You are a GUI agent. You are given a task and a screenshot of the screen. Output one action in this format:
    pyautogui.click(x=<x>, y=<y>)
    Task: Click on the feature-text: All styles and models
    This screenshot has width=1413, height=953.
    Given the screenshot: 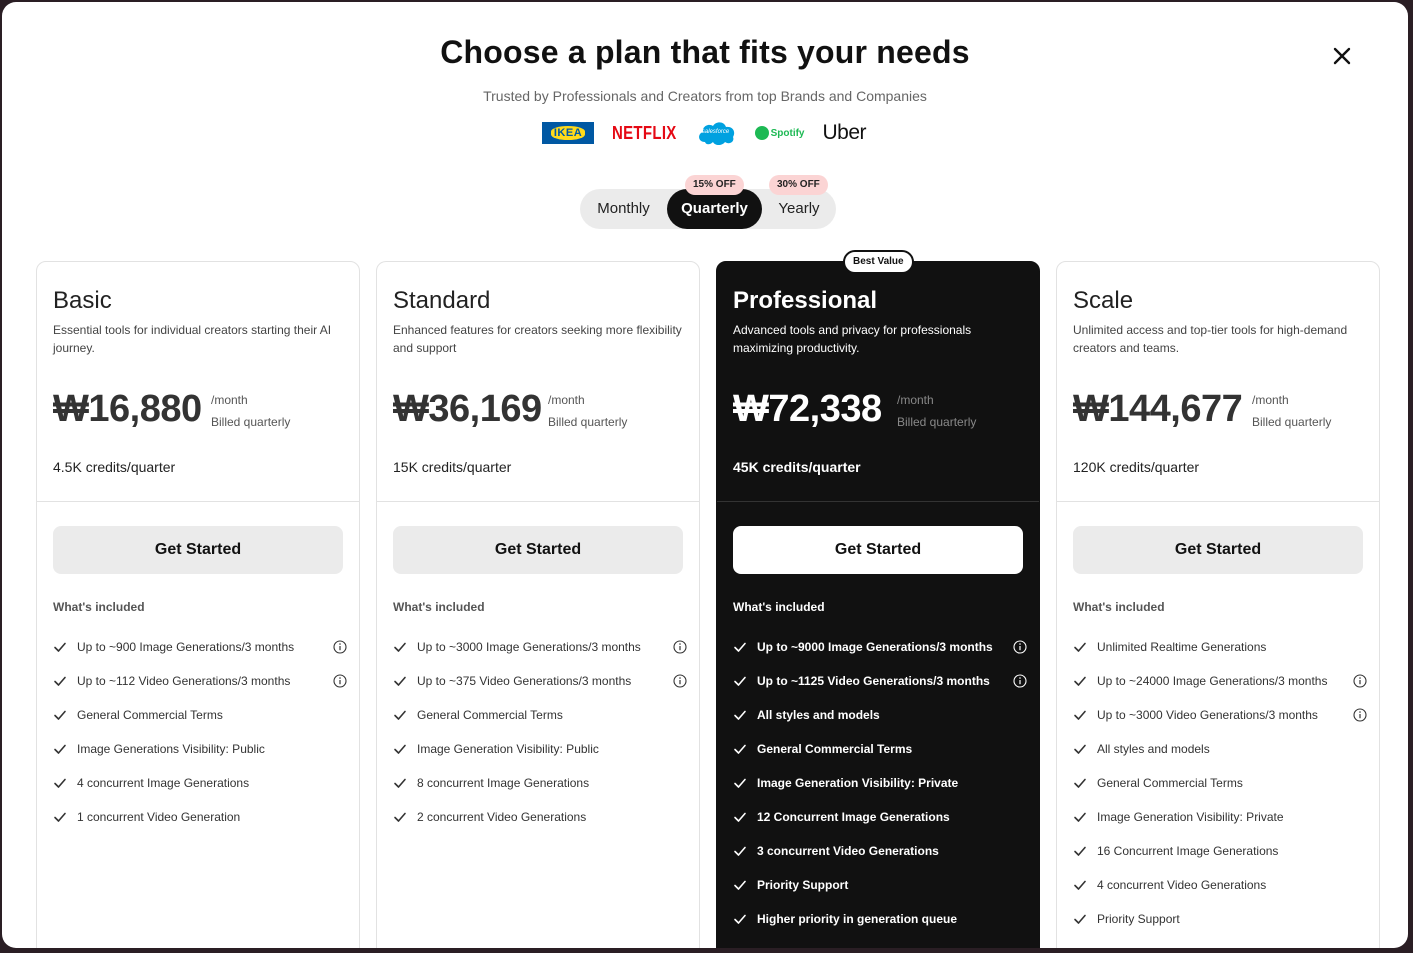 What is the action you would take?
    pyautogui.click(x=1153, y=749)
    